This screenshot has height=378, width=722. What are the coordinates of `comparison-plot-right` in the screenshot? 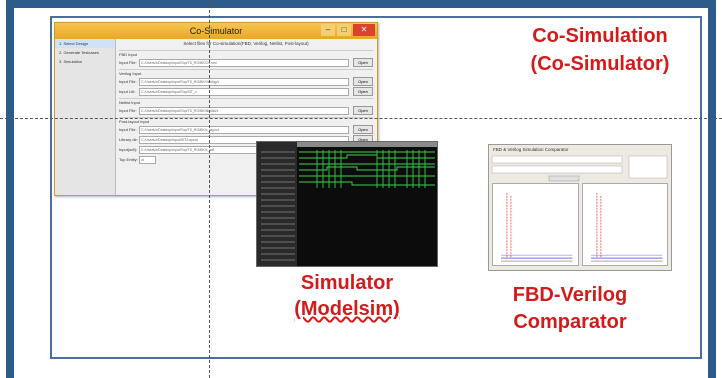 It's located at (624, 224).